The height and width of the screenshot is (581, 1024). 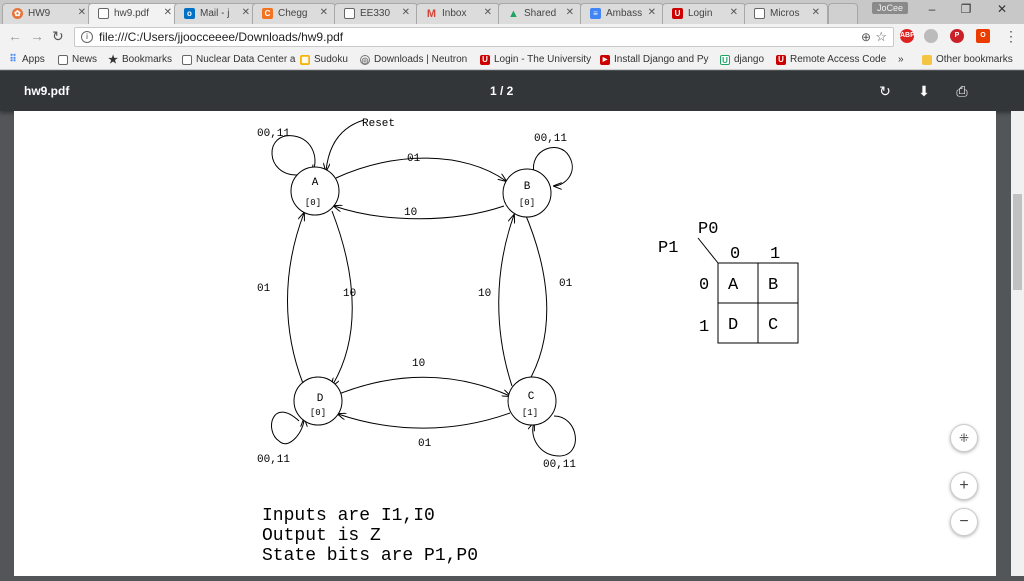 I want to click on reload-icon: ↻, so click(x=58, y=36).